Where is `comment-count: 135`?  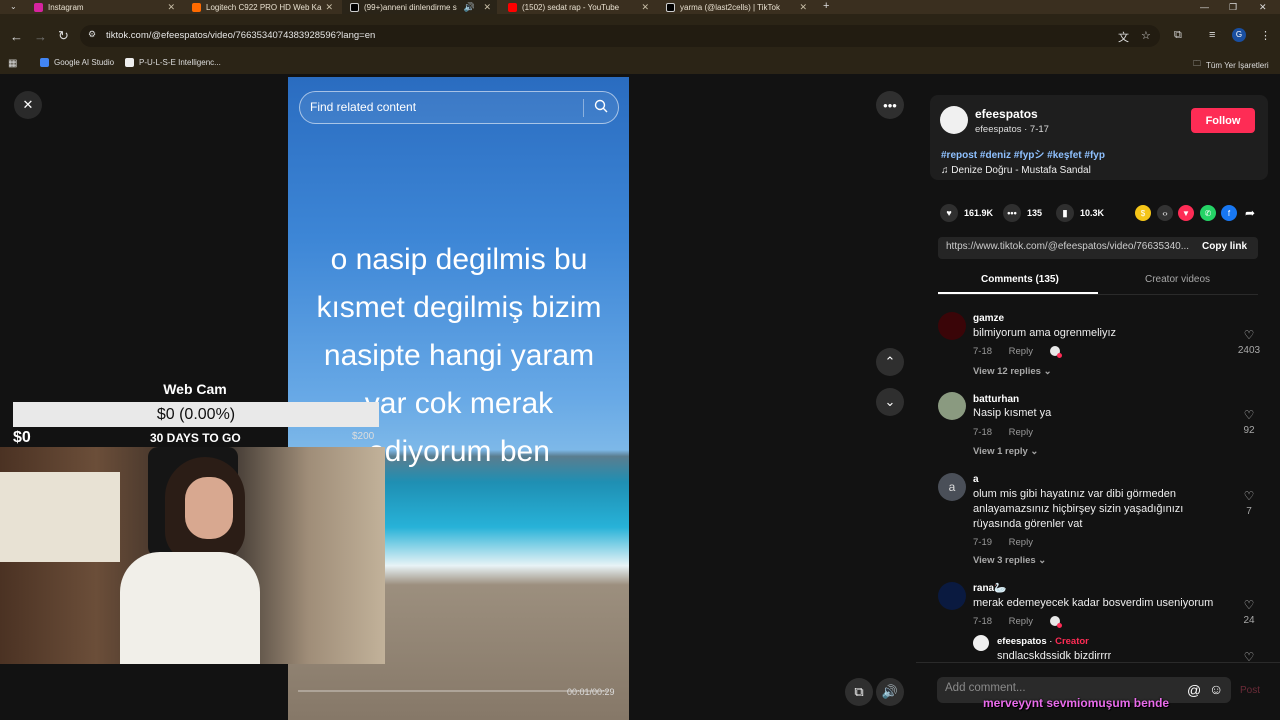 comment-count: 135 is located at coordinates (1035, 213).